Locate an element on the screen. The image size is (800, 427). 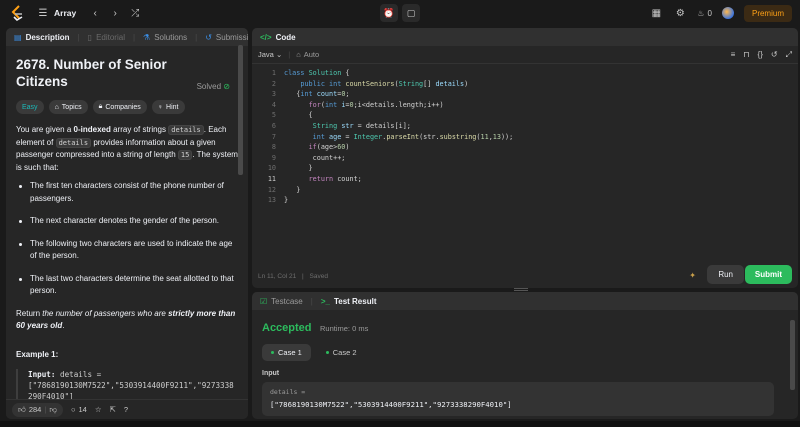
problem-title: 2678. Number of Senior Citizens is located at coordinates (101, 73).